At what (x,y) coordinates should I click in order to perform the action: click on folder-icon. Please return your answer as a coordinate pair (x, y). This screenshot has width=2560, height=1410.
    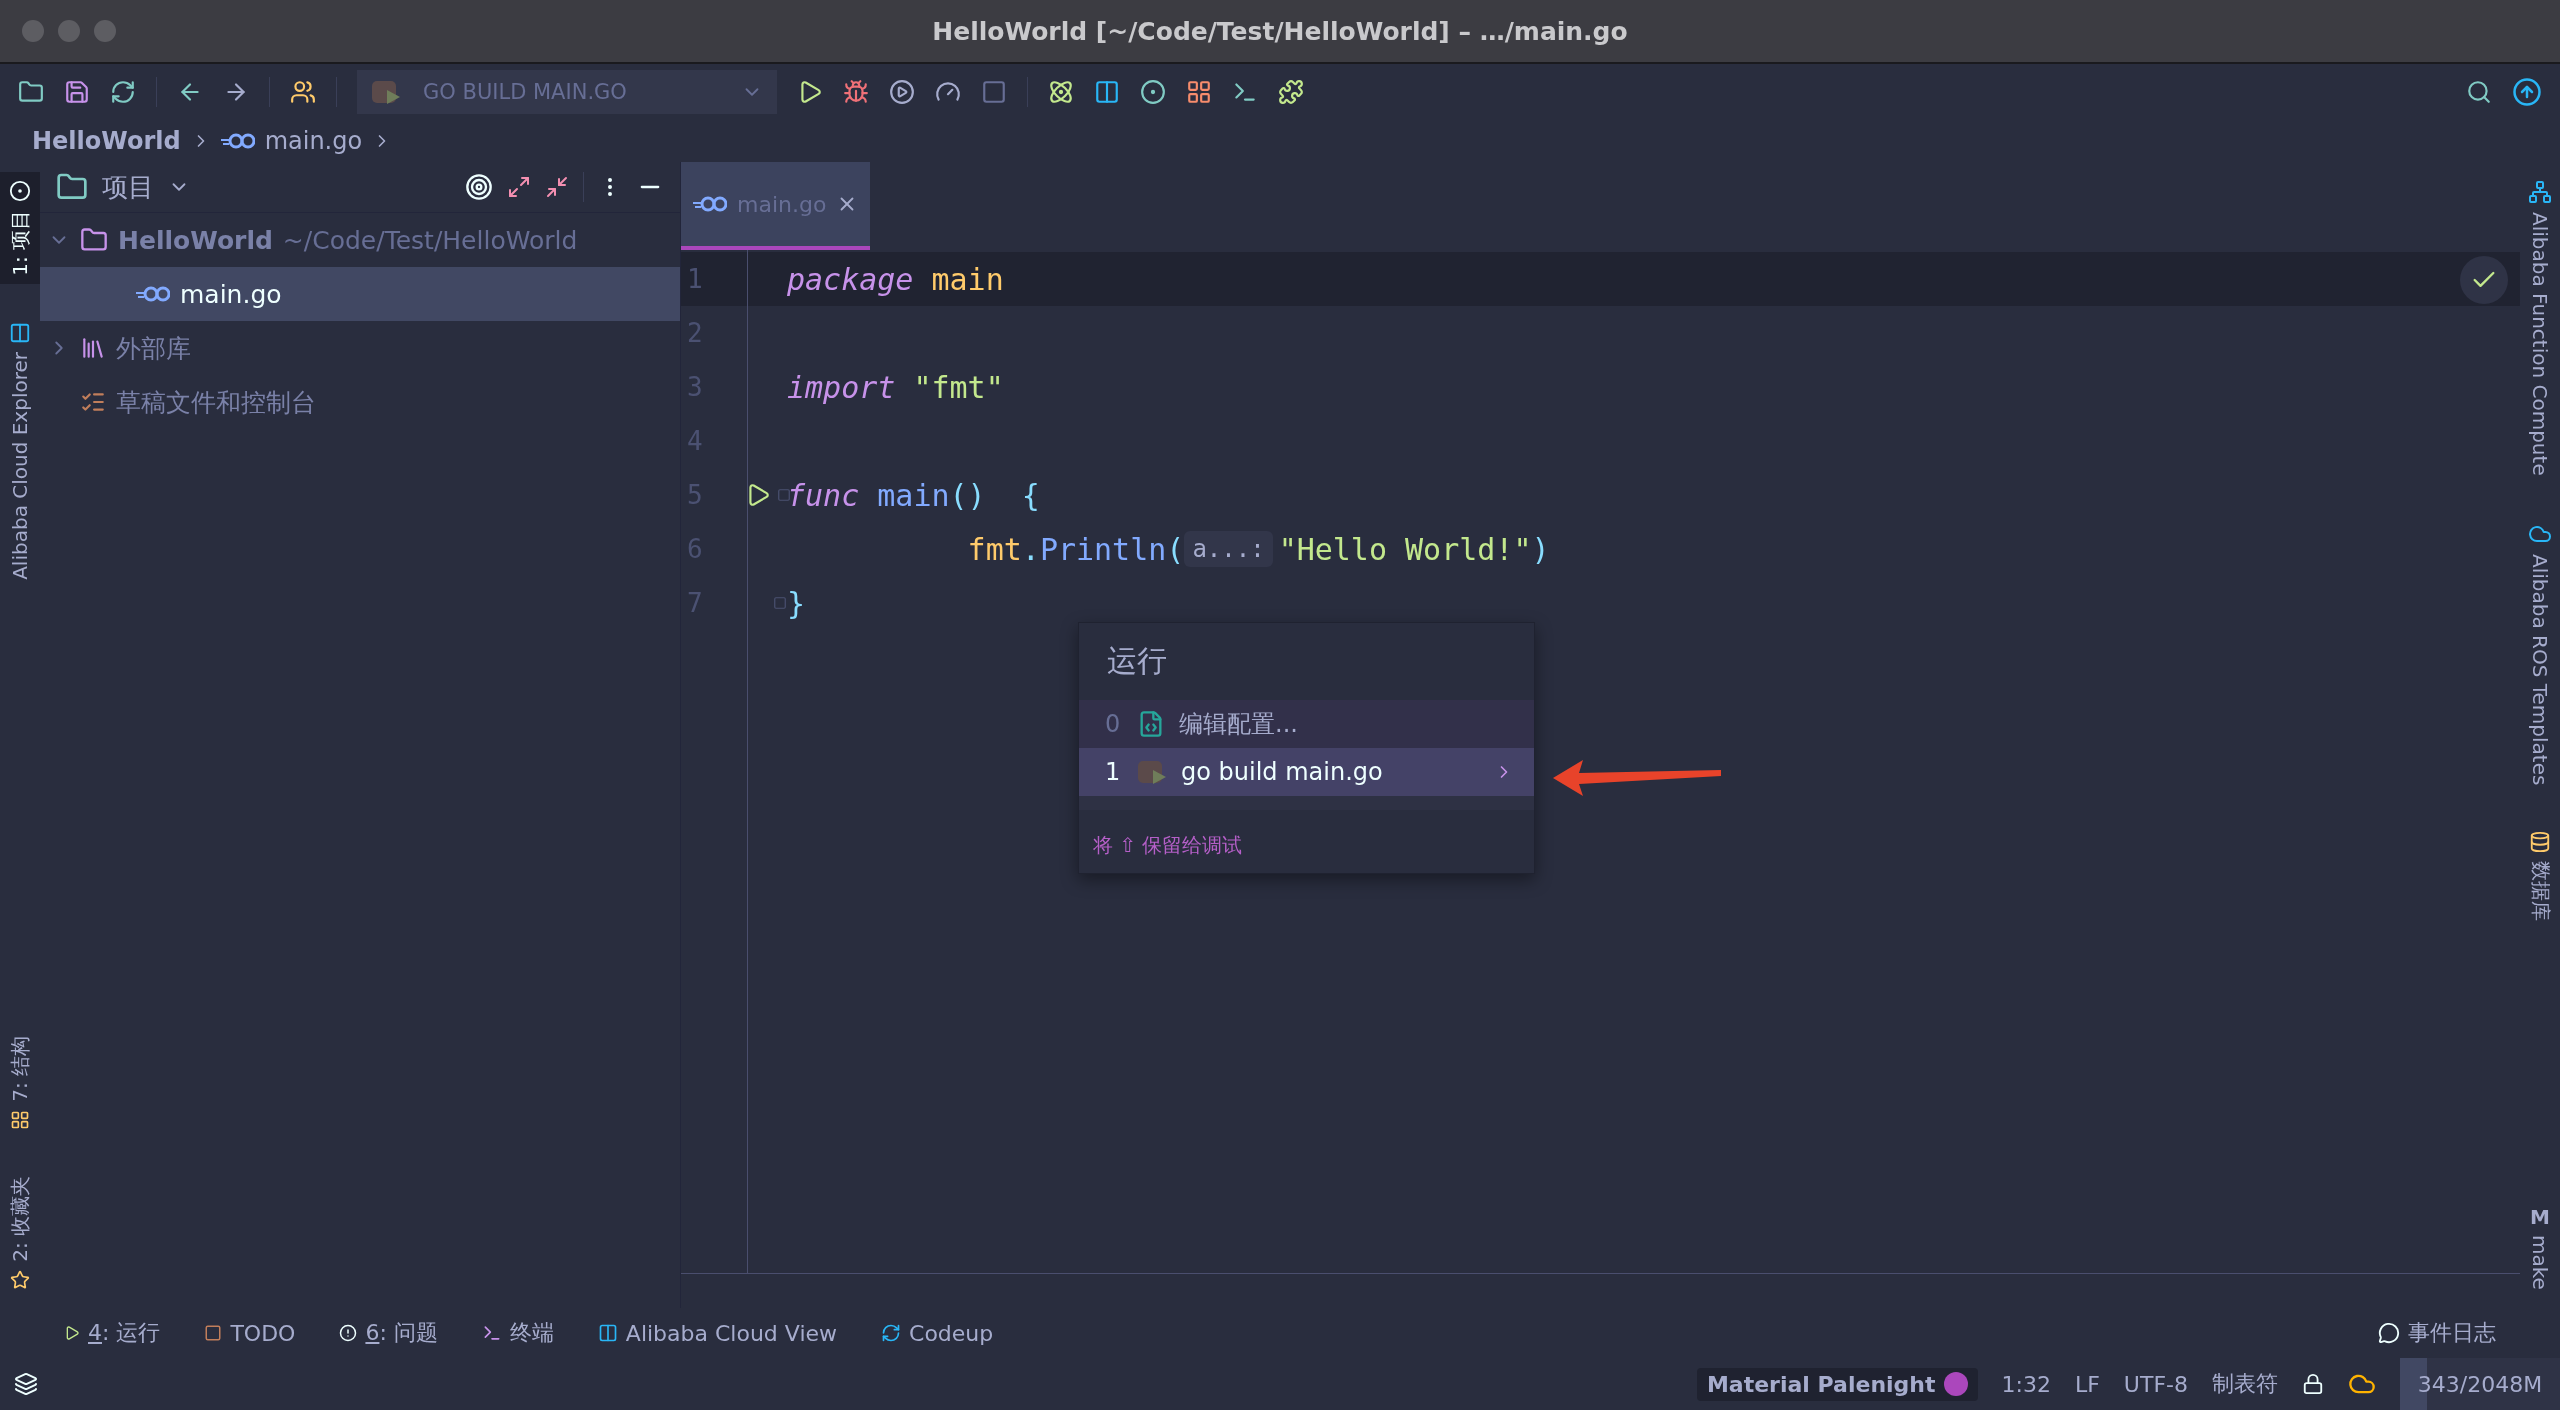
    Looking at the image, I should click on (94, 240).